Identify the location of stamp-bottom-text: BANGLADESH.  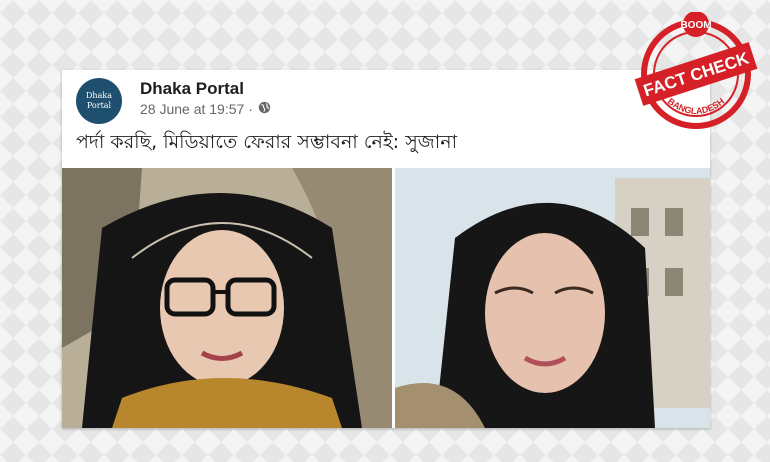
(696, 106).